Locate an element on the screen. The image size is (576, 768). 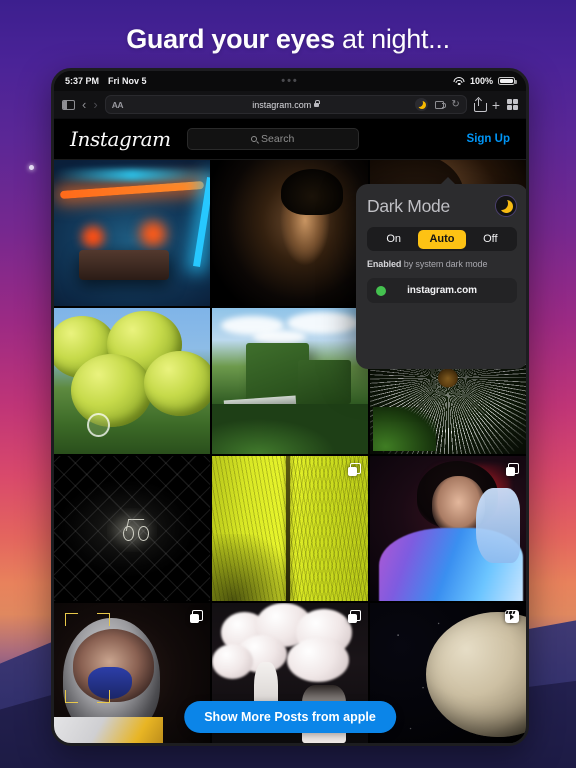
headline-bold: Guard your eyes is located at coordinates (230, 39).